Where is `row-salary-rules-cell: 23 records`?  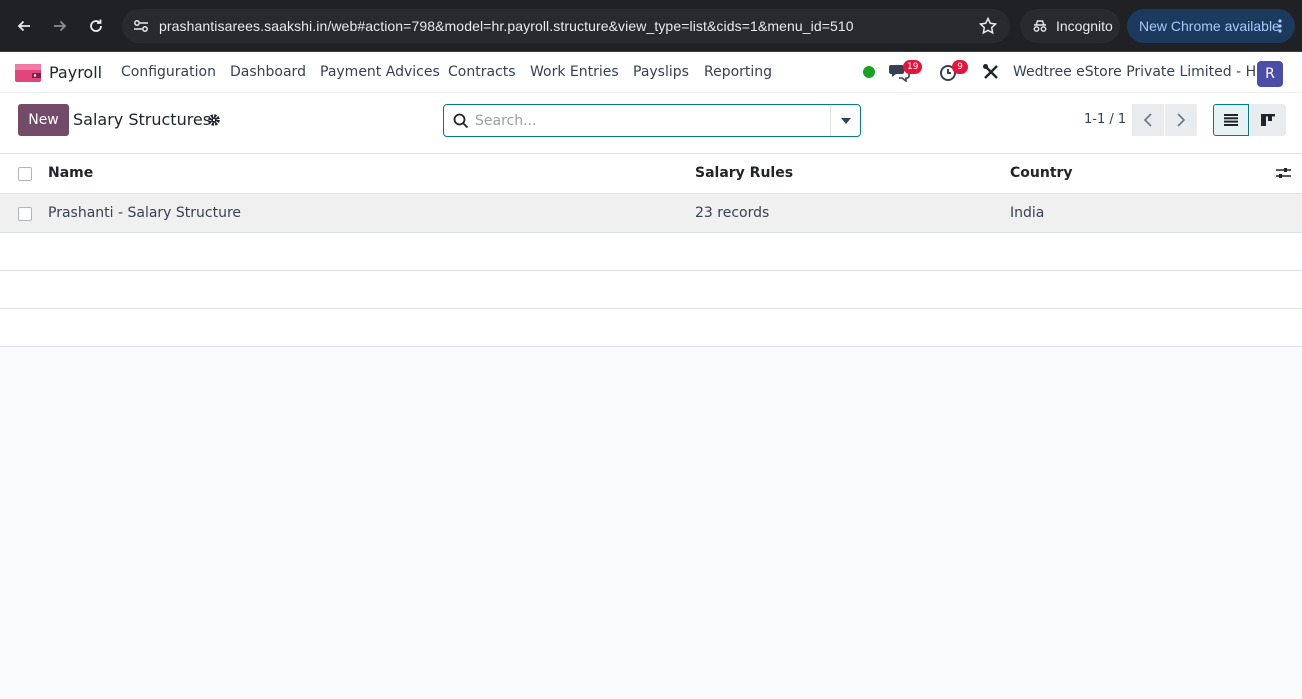 row-salary-rules-cell: 23 records is located at coordinates (732, 213).